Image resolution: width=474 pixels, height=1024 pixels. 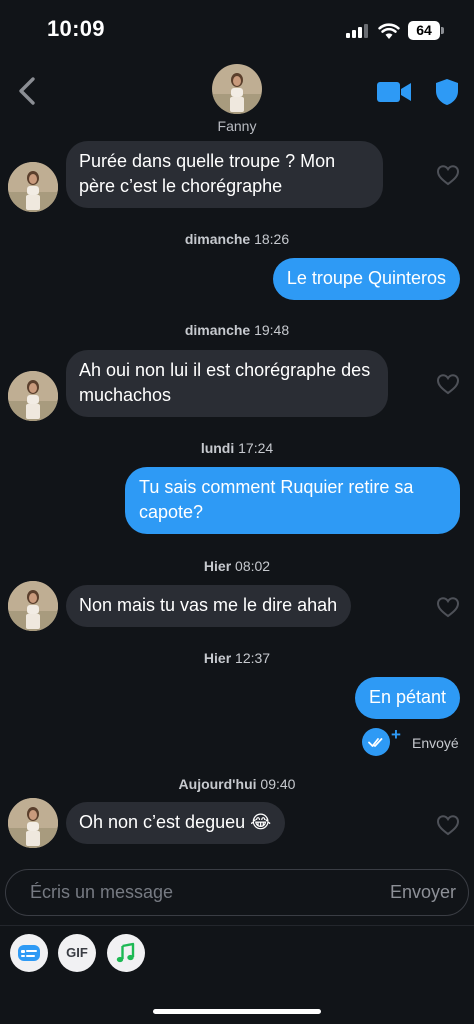 What do you see at coordinates (366, 279) in the screenshot?
I see `outgoing-message-bubble: Le troupe Quinteros` at bounding box center [366, 279].